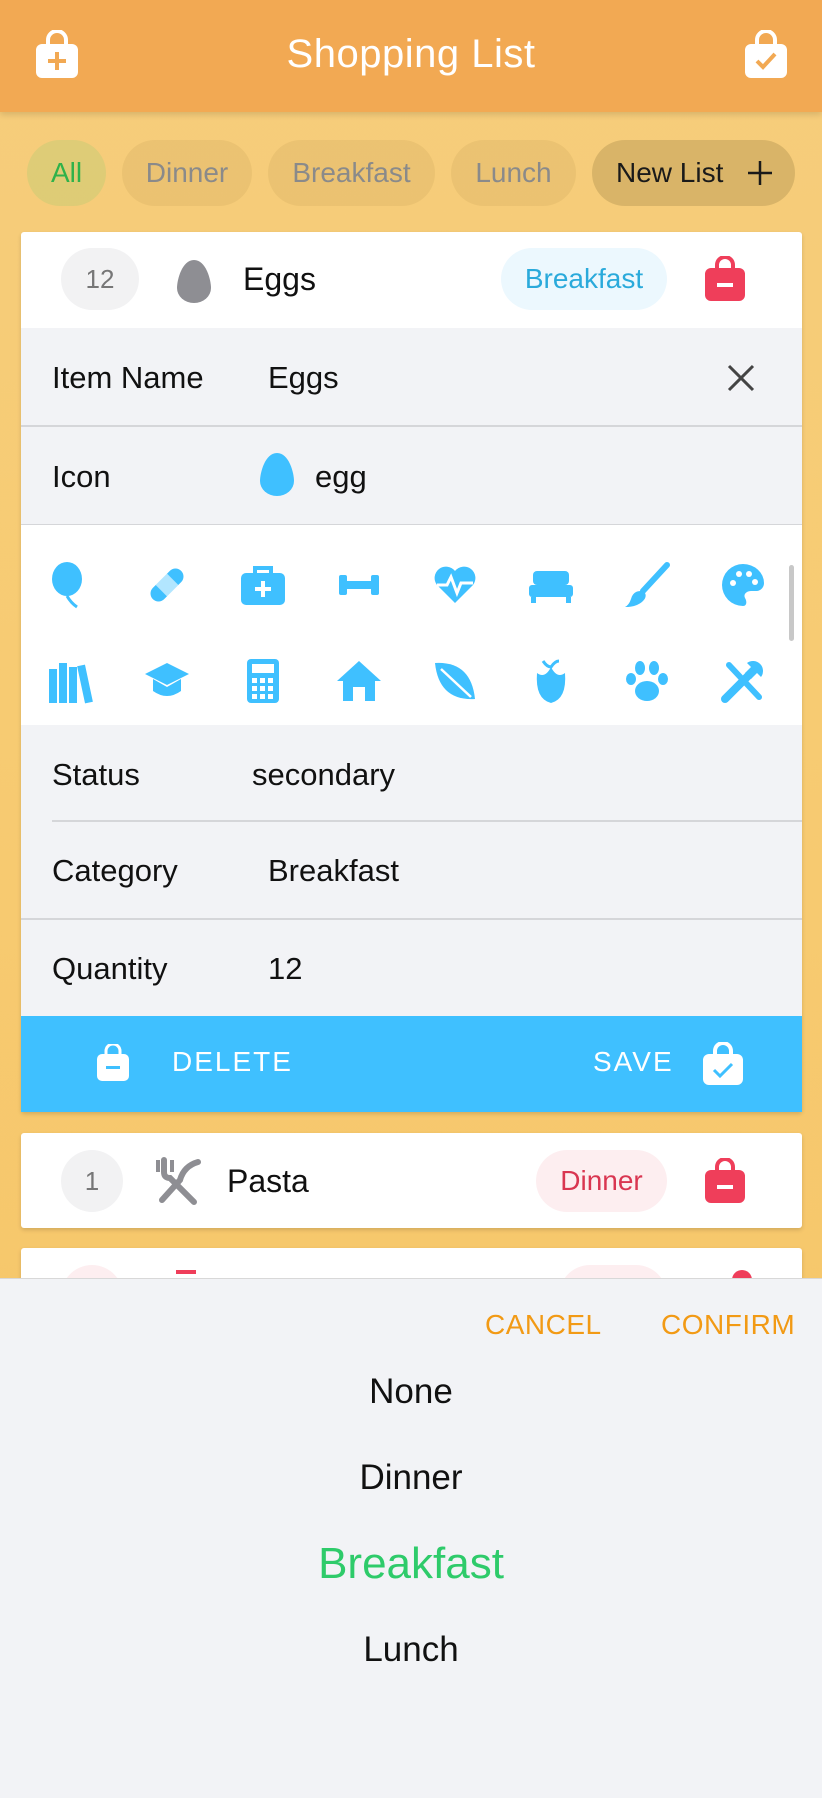 This screenshot has width=822, height=1798. I want to click on paw-icon, so click(647, 681).